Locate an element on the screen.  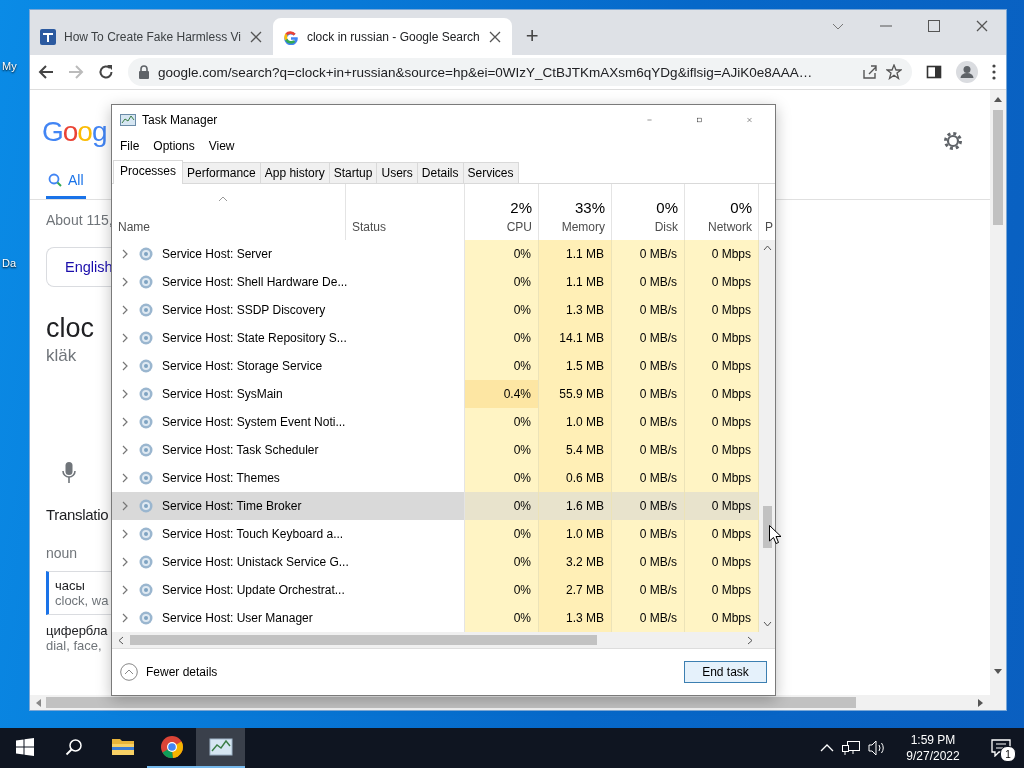
browser-tab: clock in russian - Google Search is located at coordinates (392, 36).